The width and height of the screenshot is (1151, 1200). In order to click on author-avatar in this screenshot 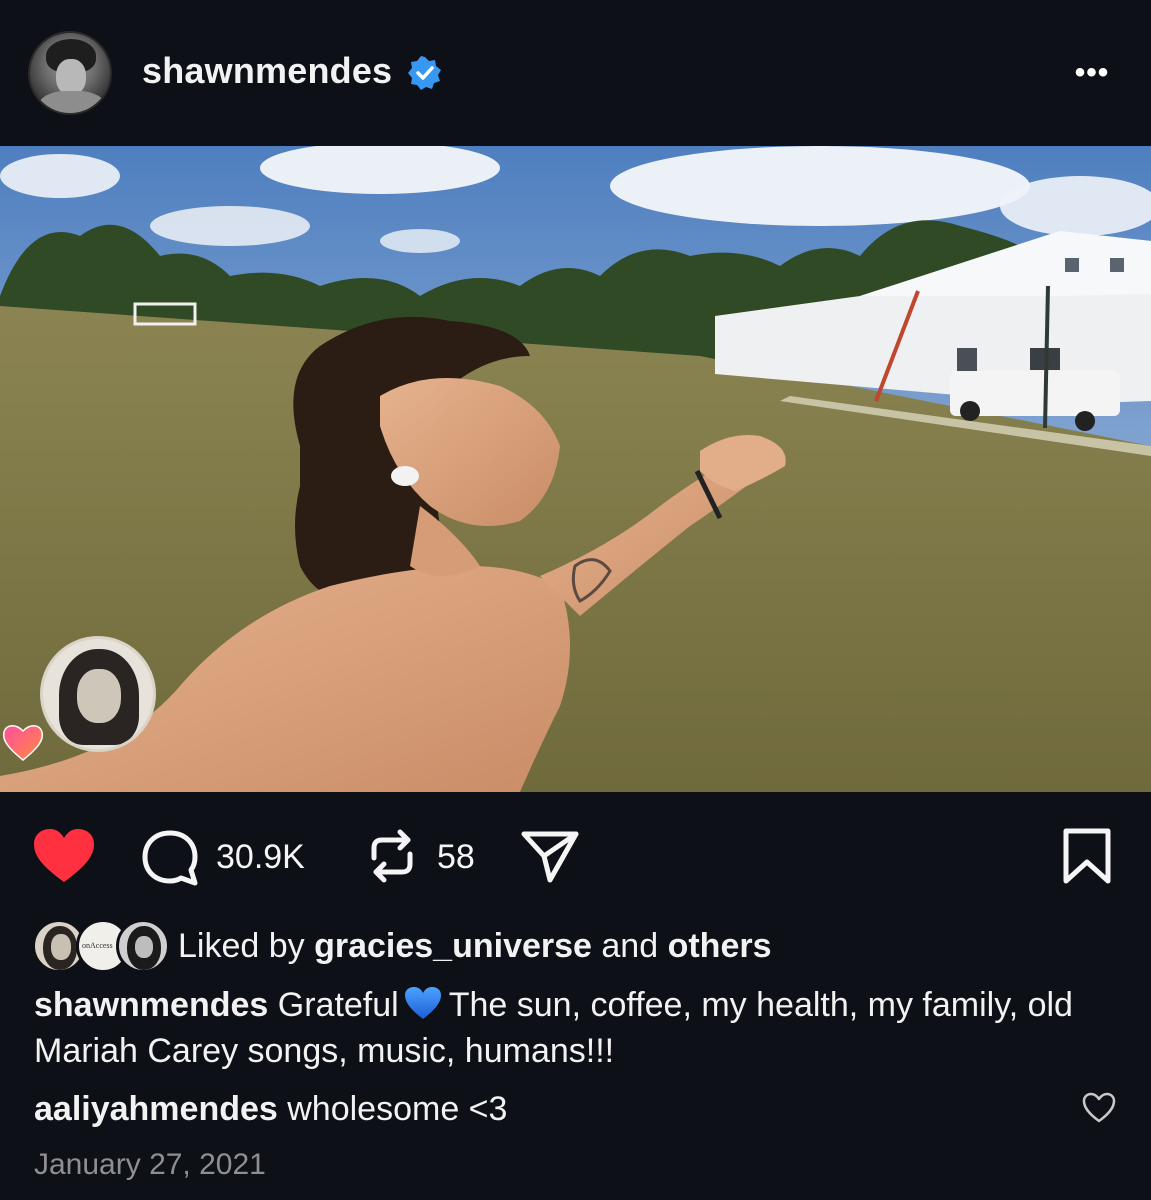, I will do `click(70, 73)`.